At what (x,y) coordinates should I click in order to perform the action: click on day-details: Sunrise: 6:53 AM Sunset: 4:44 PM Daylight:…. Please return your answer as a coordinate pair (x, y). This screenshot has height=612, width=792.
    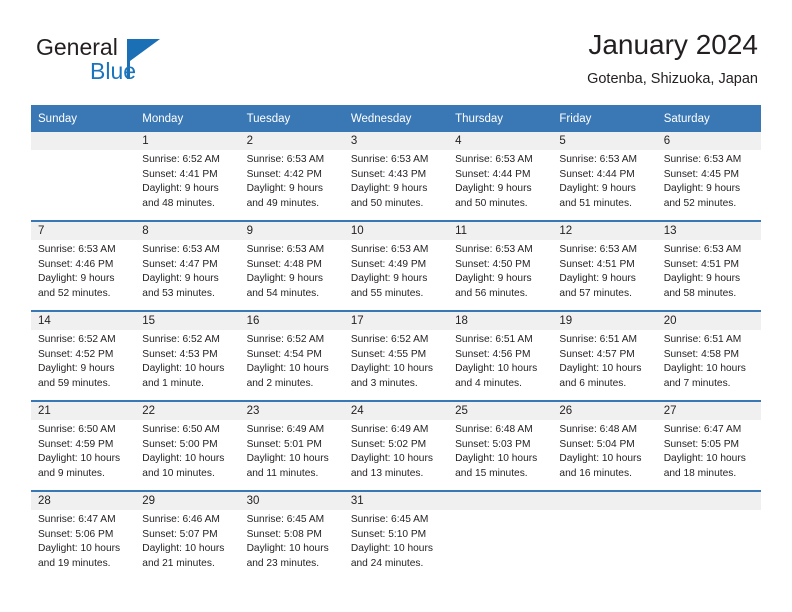
    Looking at the image, I should click on (604, 180).